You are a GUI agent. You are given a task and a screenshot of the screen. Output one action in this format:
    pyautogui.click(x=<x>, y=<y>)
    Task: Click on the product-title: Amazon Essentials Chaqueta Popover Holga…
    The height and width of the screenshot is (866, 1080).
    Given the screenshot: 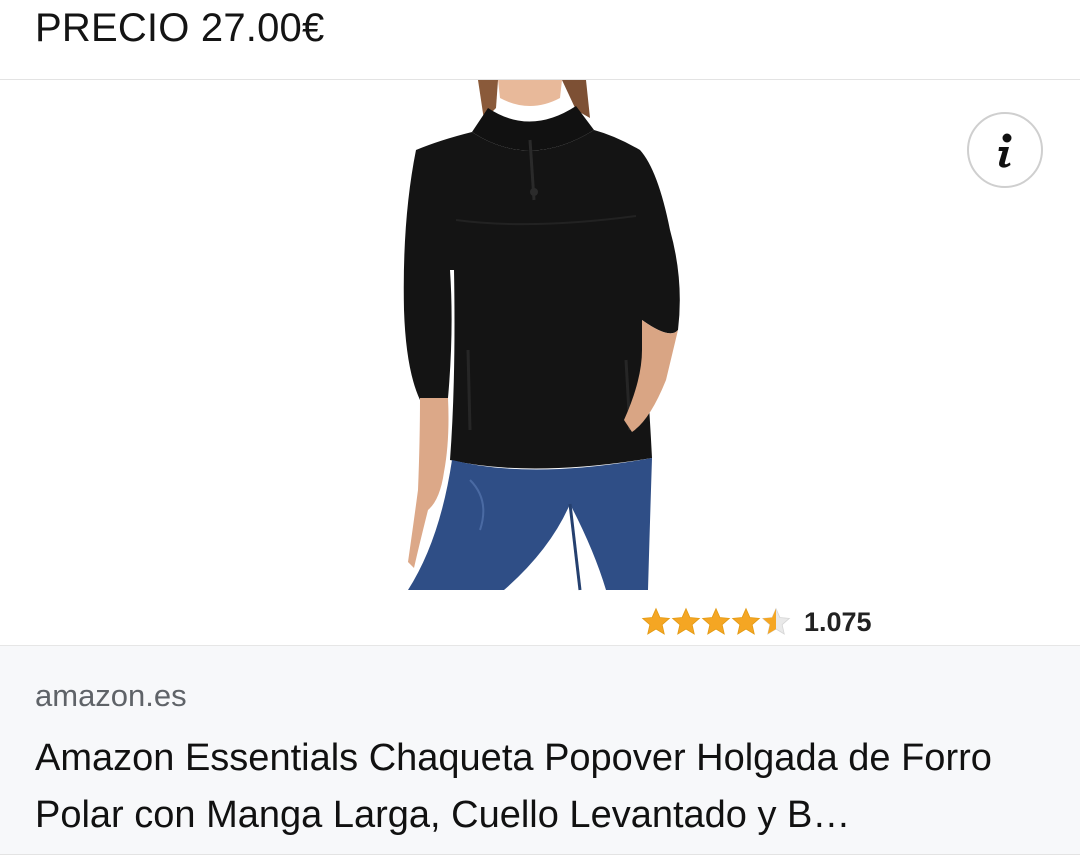 What is the action you would take?
    pyautogui.click(x=540, y=787)
    